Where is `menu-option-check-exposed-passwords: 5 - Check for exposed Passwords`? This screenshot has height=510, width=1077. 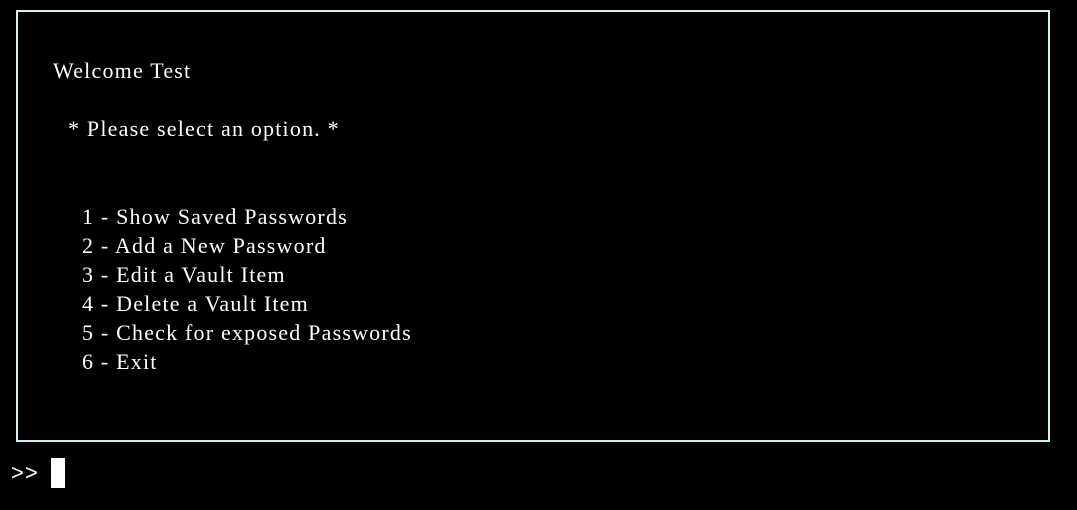
menu-option-check-exposed-passwords: 5 - Check for exposed Passwords is located at coordinates (247, 332).